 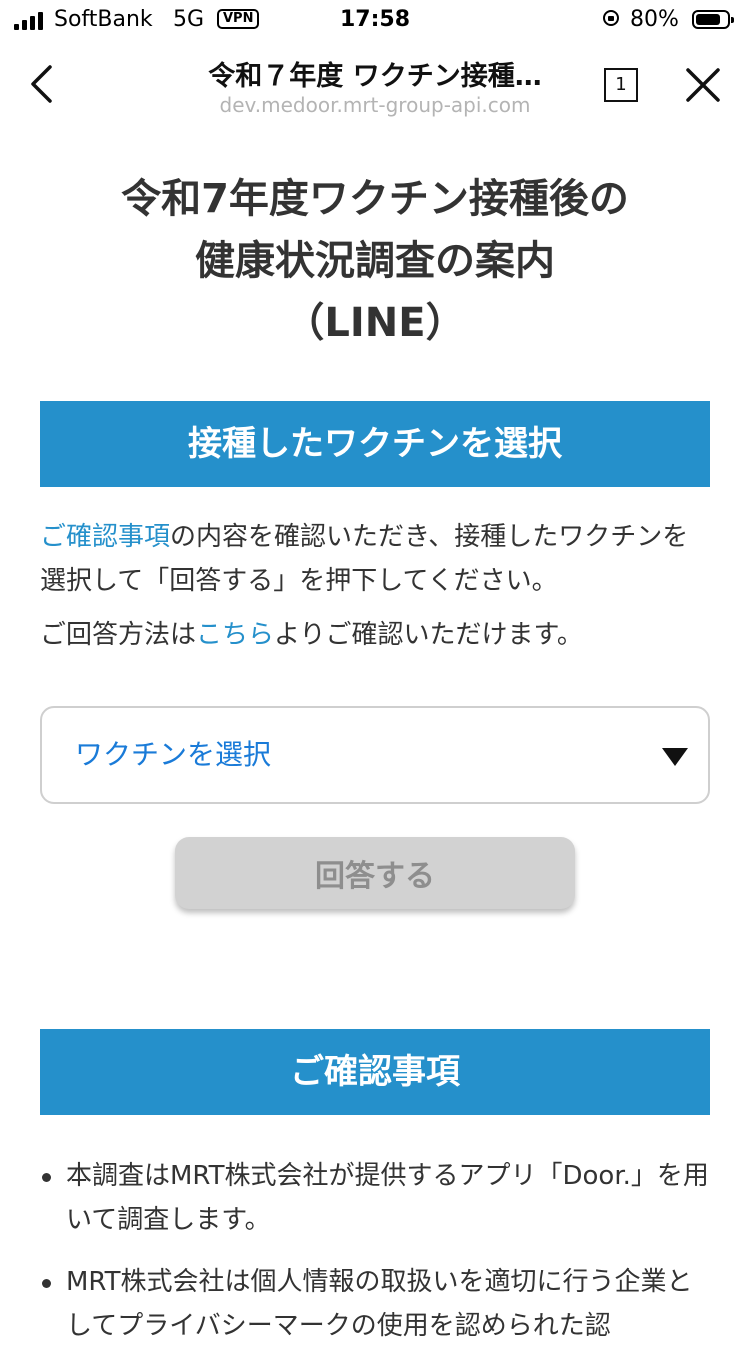 What do you see at coordinates (703, 85) in the screenshot?
I see `close-icon` at bounding box center [703, 85].